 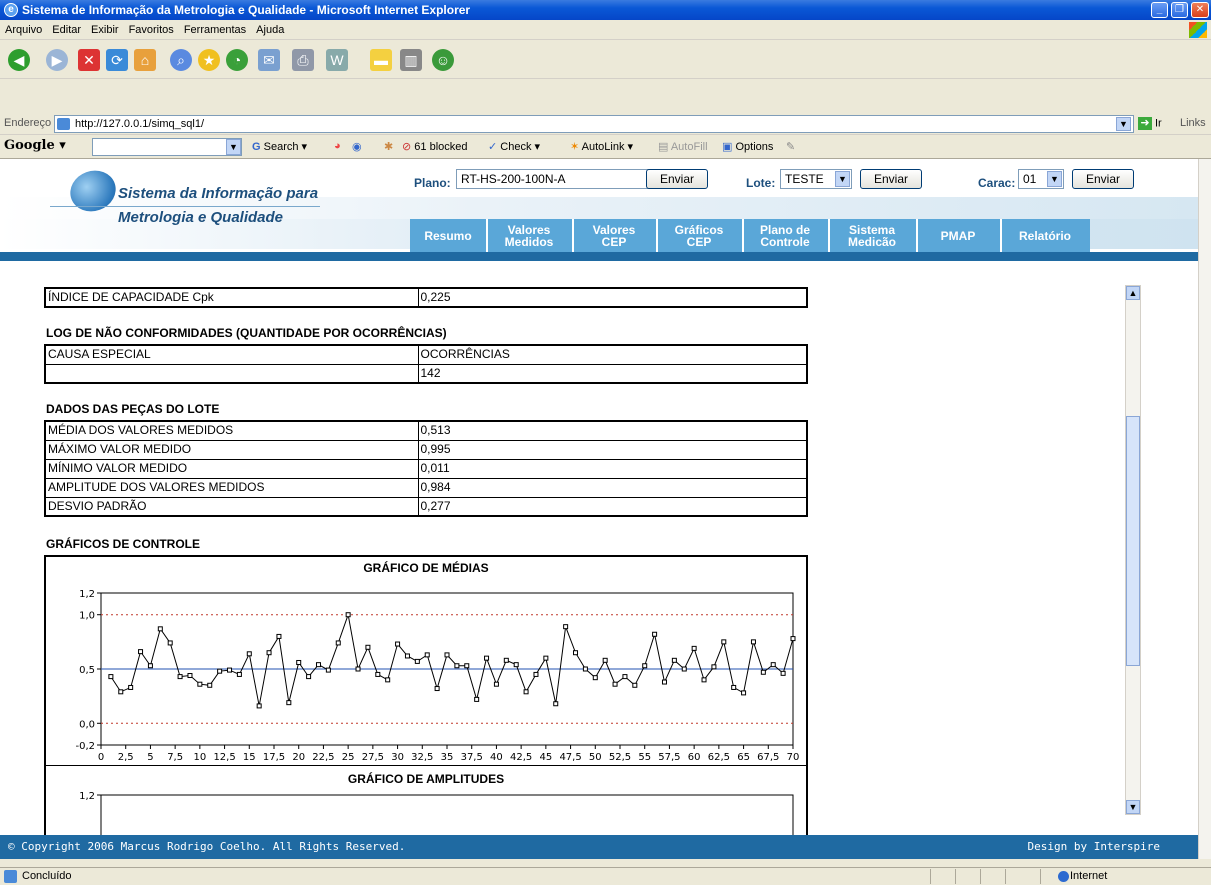 I want to click on stop-icon: ✕, so click(x=89, y=60).